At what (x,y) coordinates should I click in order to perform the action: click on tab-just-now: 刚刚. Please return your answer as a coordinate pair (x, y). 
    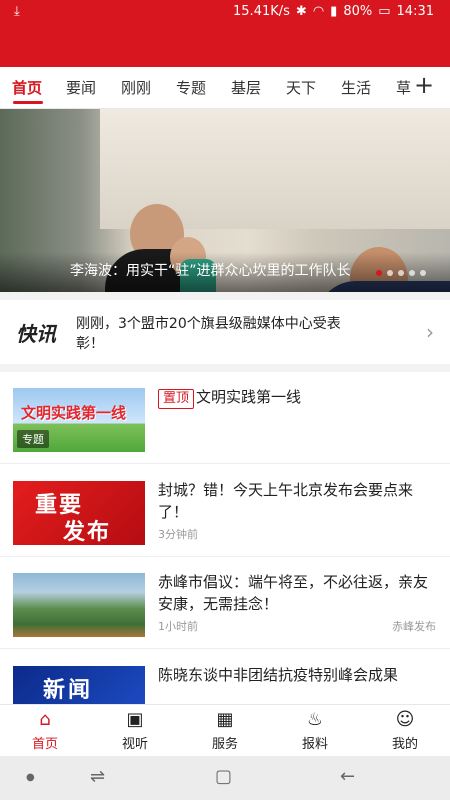
    Looking at the image, I should click on (136, 87).